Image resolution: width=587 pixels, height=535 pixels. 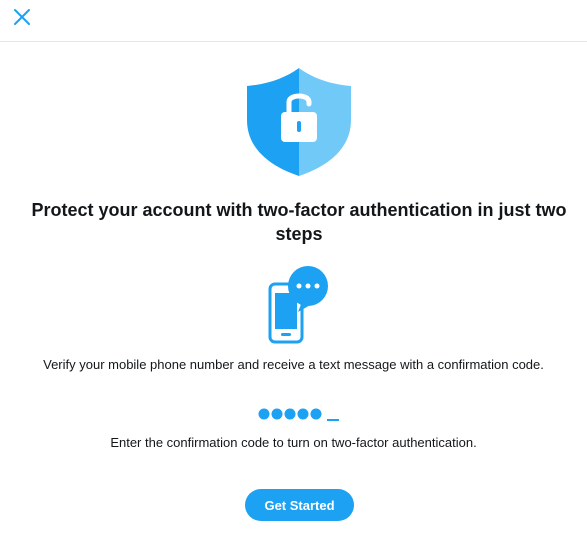 I want to click on get-started-button: Get Started, so click(x=299, y=505).